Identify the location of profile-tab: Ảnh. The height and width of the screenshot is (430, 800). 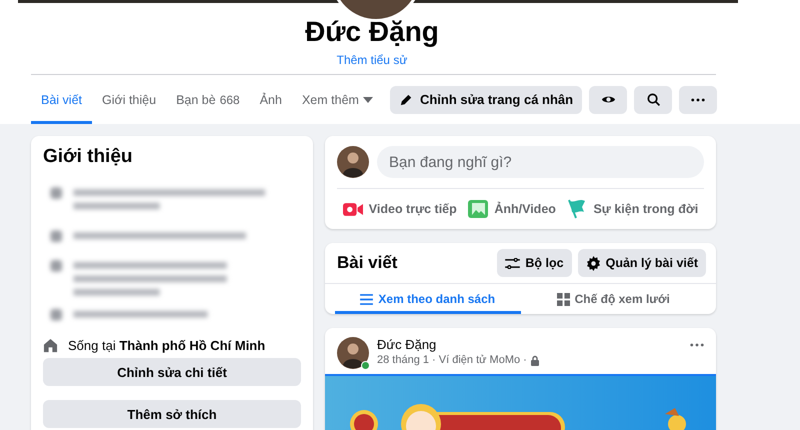
(271, 99).